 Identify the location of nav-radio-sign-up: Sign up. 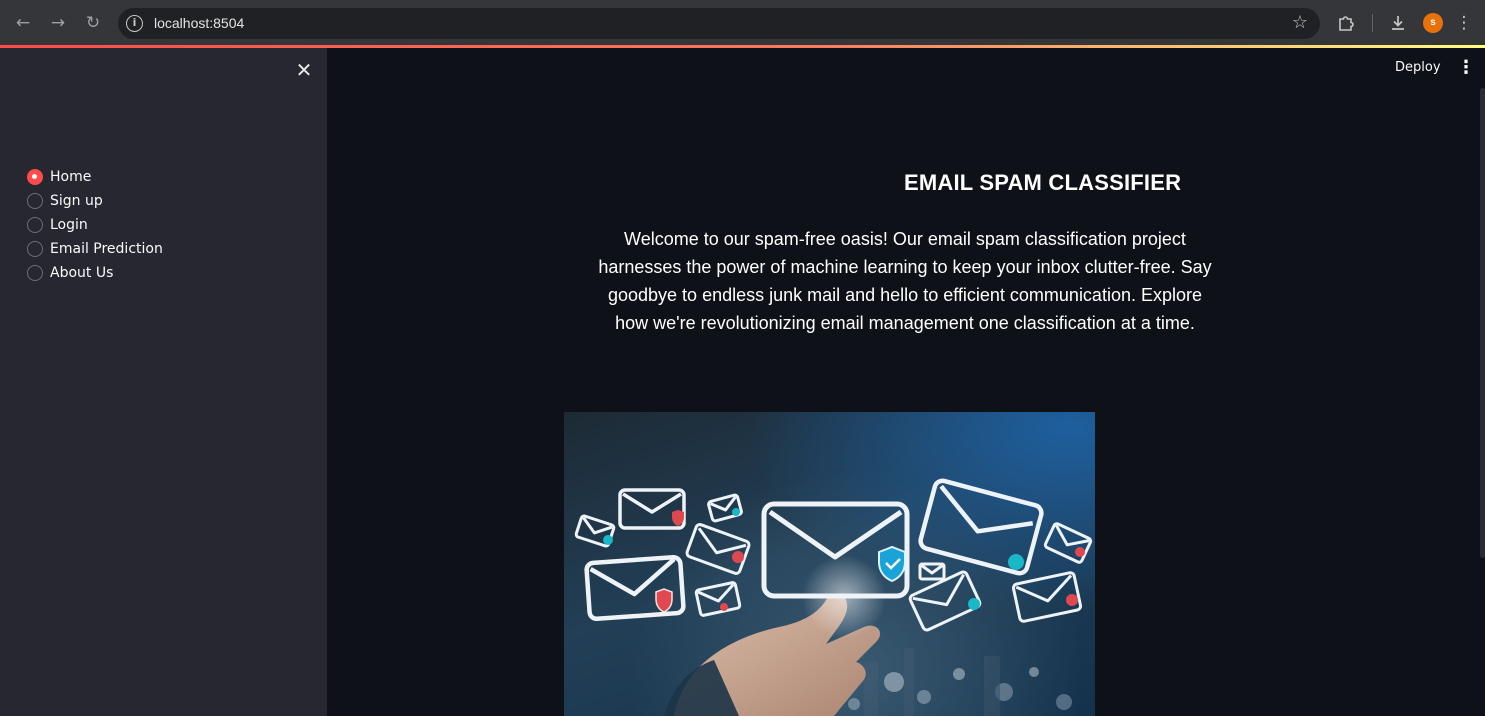
(95, 201).